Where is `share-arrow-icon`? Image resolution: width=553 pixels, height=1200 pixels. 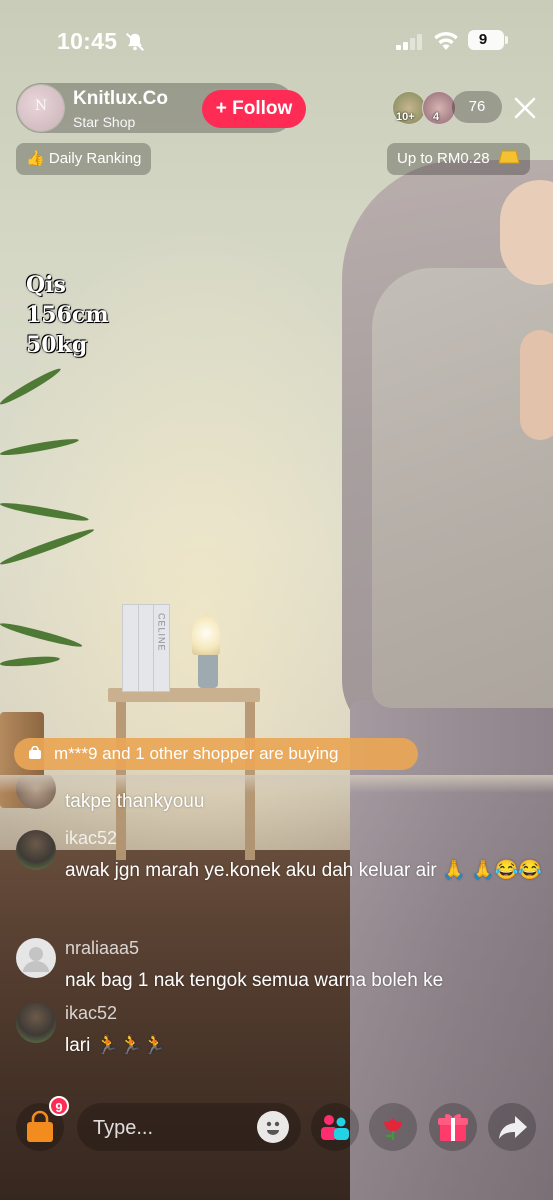
share-arrow-icon is located at coordinates (513, 1127).